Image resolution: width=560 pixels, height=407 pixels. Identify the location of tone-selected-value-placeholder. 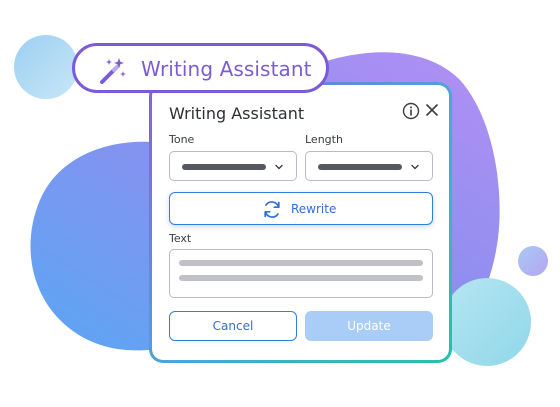
(224, 167).